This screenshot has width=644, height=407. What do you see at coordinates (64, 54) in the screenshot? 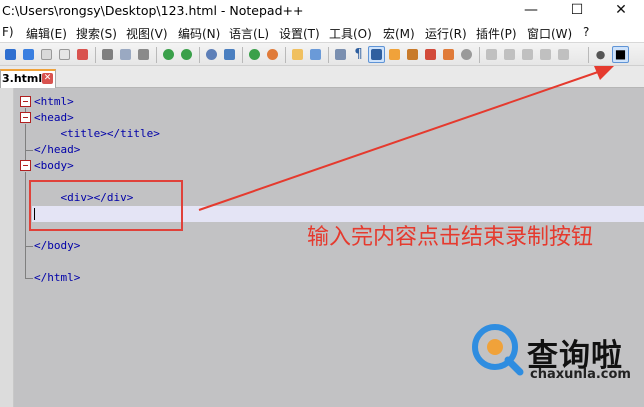
I see `close-all-icon` at bounding box center [64, 54].